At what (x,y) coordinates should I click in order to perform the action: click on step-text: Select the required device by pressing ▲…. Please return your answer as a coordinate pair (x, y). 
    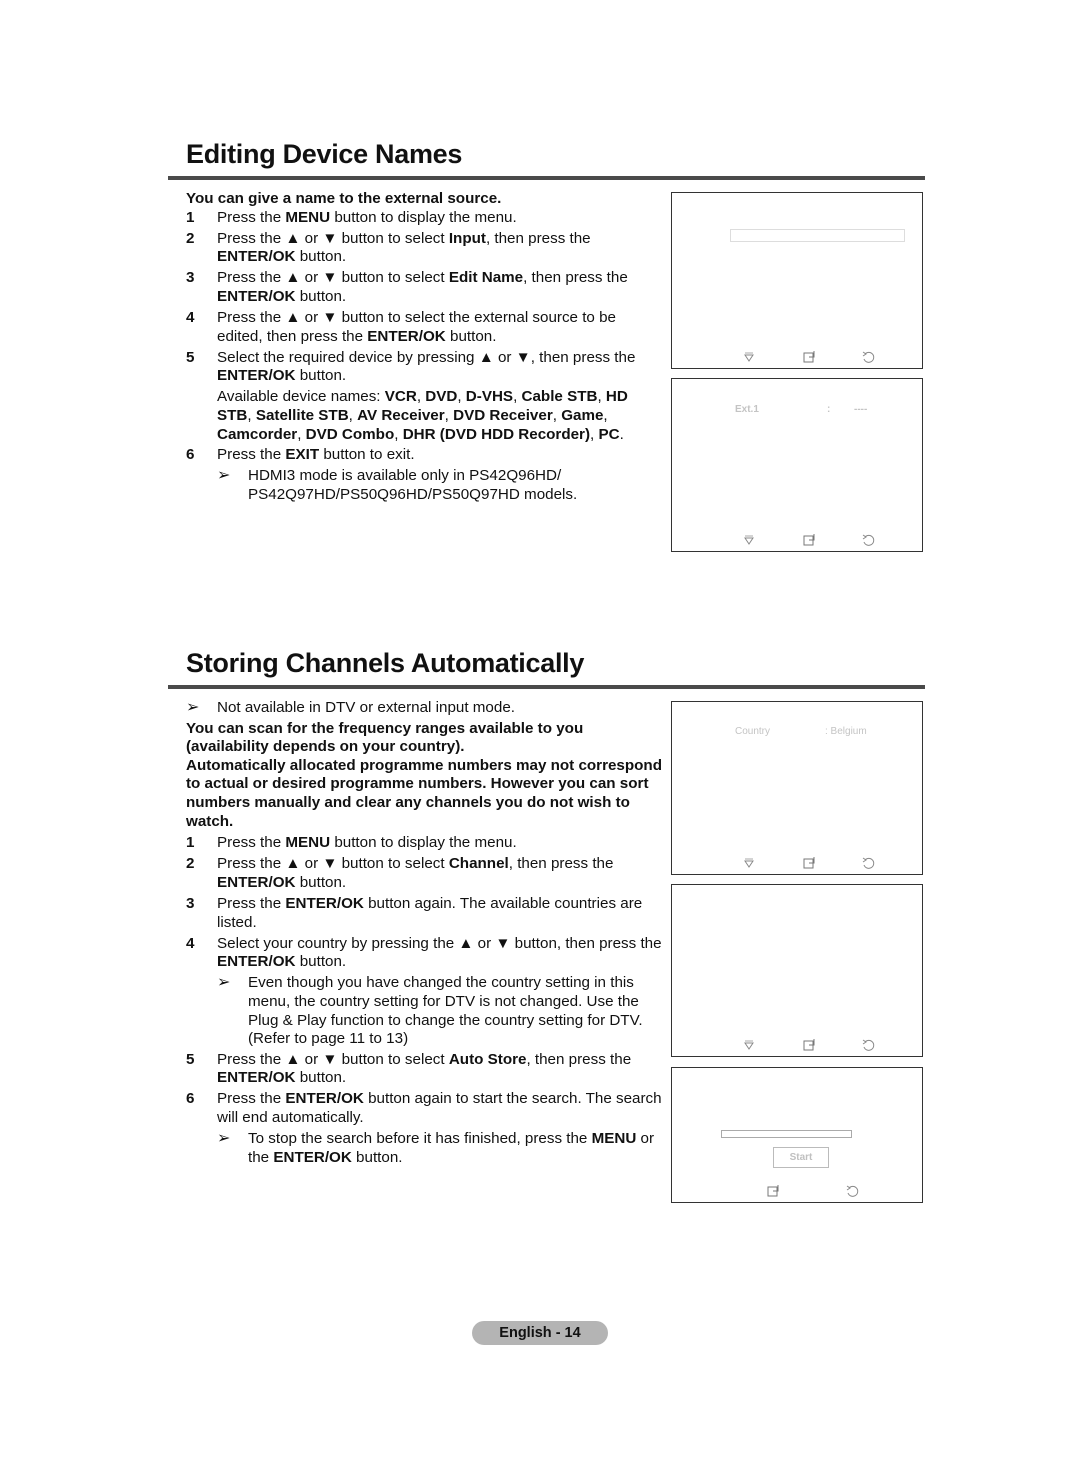
    Looking at the image, I should click on (426, 357).